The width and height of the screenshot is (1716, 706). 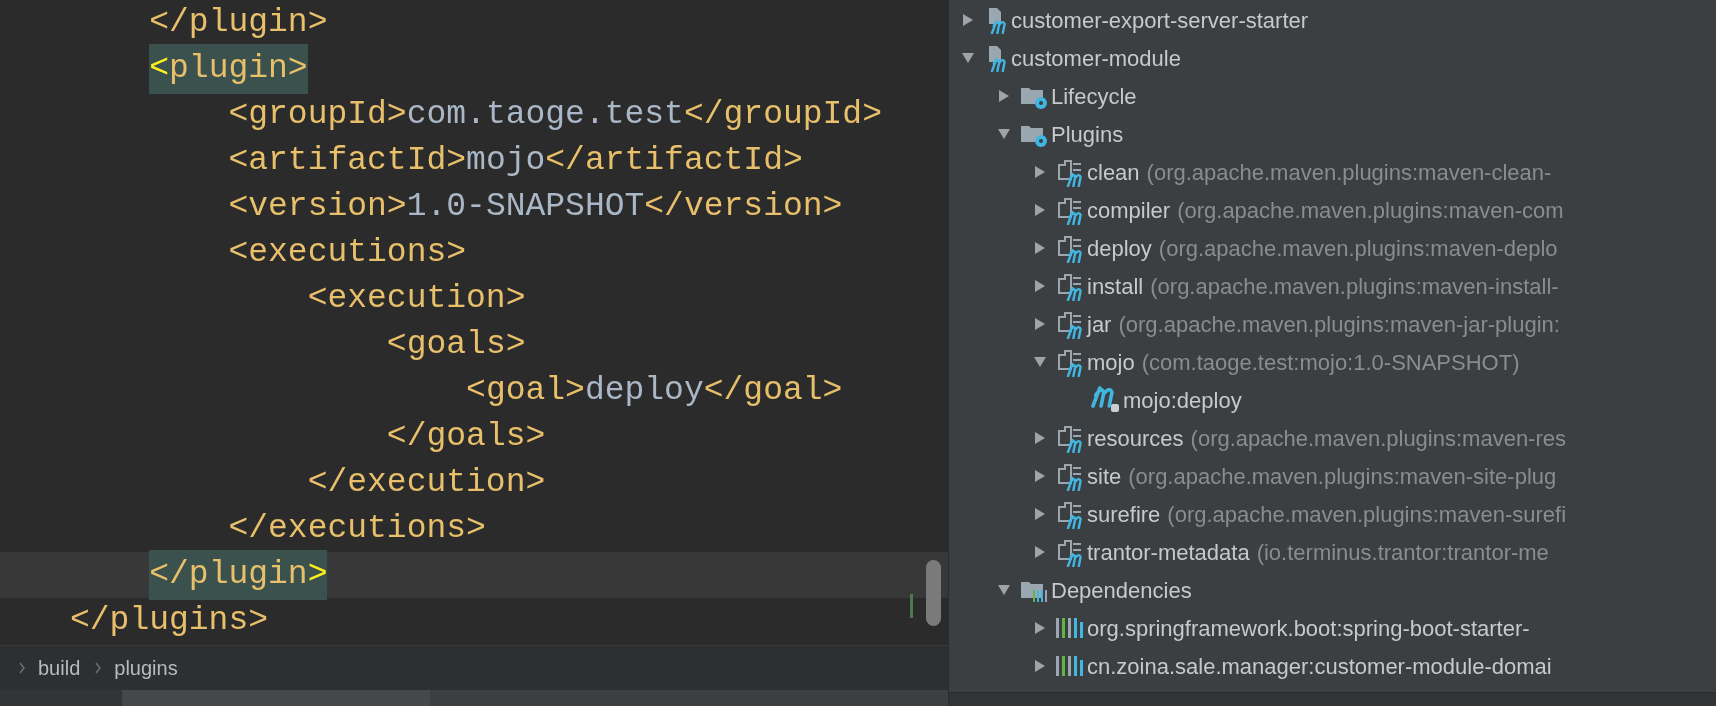 What do you see at coordinates (347, 161) in the screenshot?
I see `code-token: <artifactId>` at bounding box center [347, 161].